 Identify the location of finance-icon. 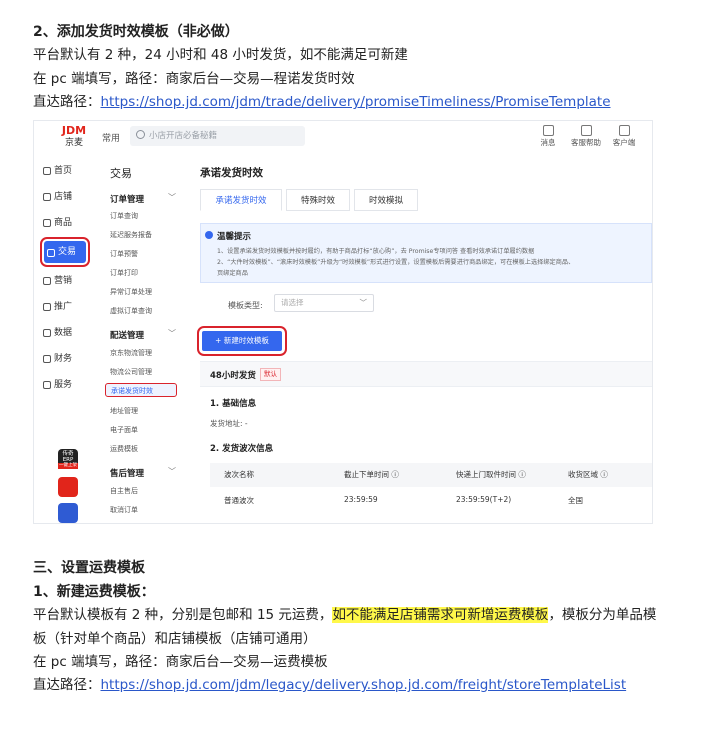
(47, 359).